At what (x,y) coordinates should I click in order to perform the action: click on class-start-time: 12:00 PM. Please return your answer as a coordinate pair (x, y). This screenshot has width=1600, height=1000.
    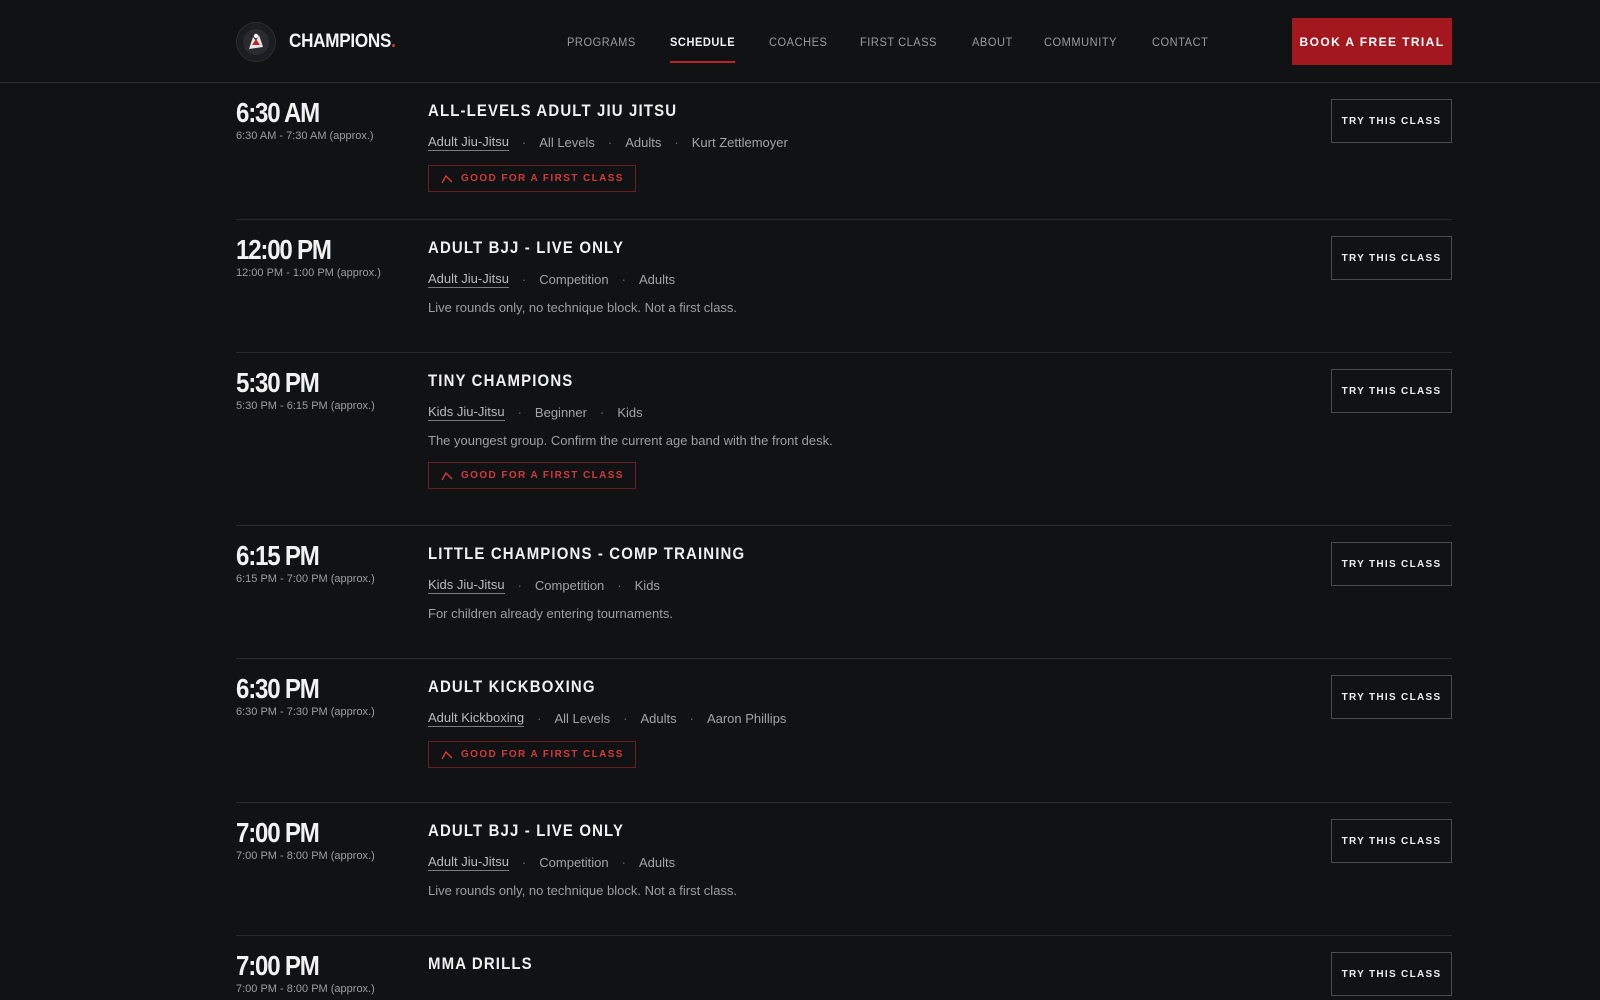
    Looking at the image, I should click on (284, 249).